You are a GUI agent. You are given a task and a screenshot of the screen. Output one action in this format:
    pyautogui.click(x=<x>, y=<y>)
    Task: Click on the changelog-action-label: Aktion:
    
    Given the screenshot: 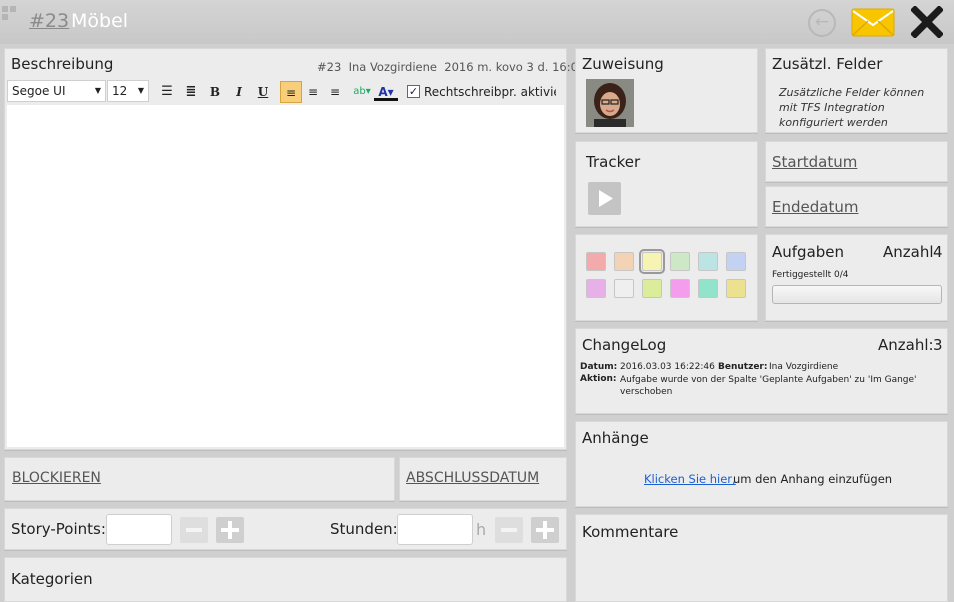 What is the action you would take?
    pyautogui.click(x=598, y=379)
    